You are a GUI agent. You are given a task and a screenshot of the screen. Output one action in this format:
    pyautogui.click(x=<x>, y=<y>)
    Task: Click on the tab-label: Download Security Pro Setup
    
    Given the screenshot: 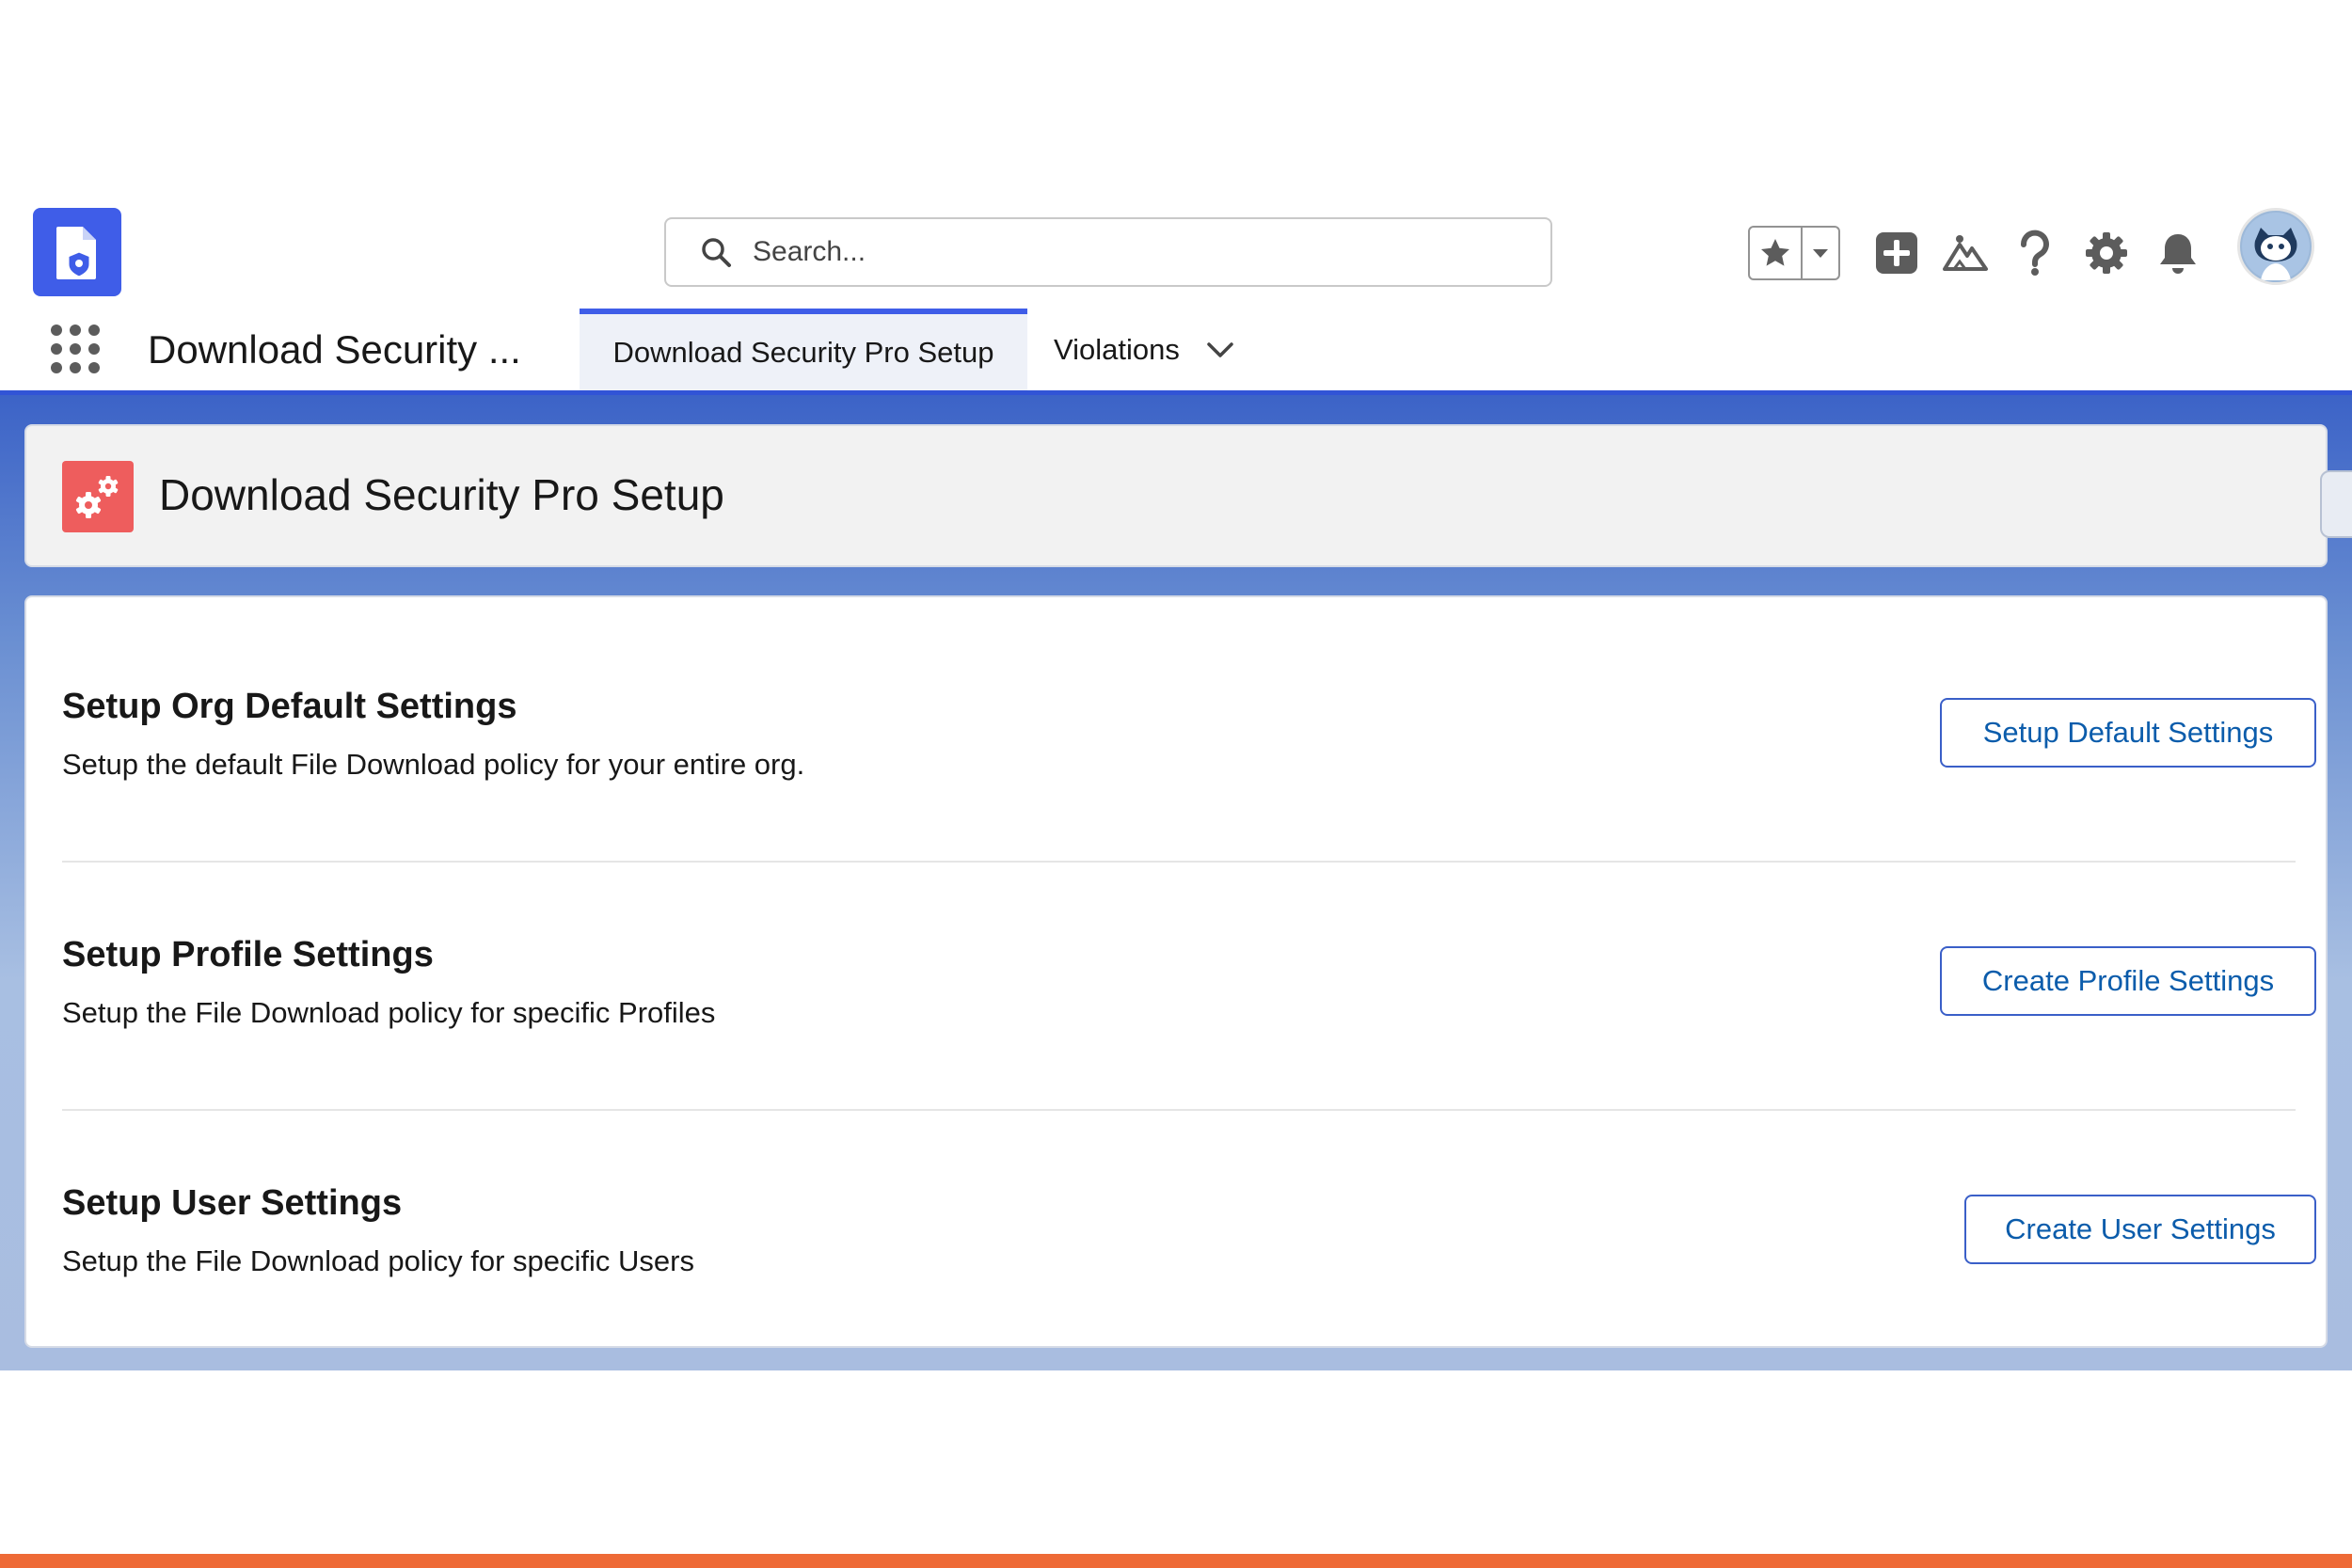 What is the action you would take?
    pyautogui.click(x=803, y=352)
    